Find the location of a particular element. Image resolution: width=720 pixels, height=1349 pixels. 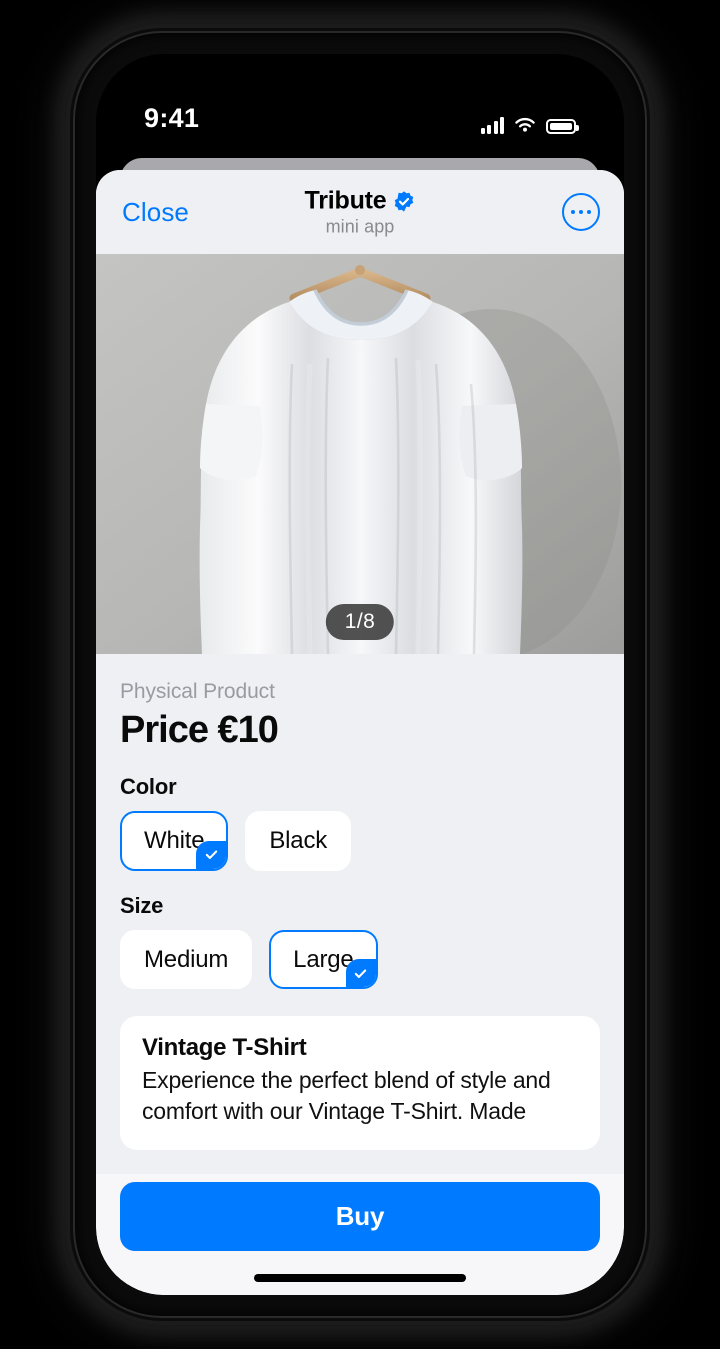

image-counter-badge: 1/8 is located at coordinates (360, 622).